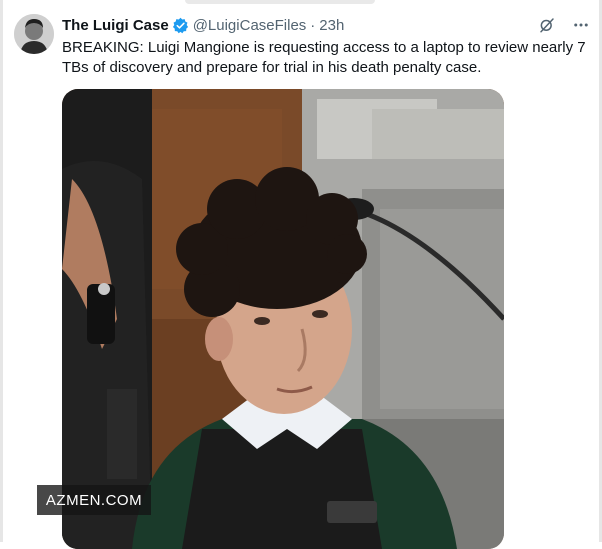 Image resolution: width=602 pixels, height=549 pixels. Describe the element at coordinates (180, 25) in the screenshot. I see `verified-badge-icon` at that location.